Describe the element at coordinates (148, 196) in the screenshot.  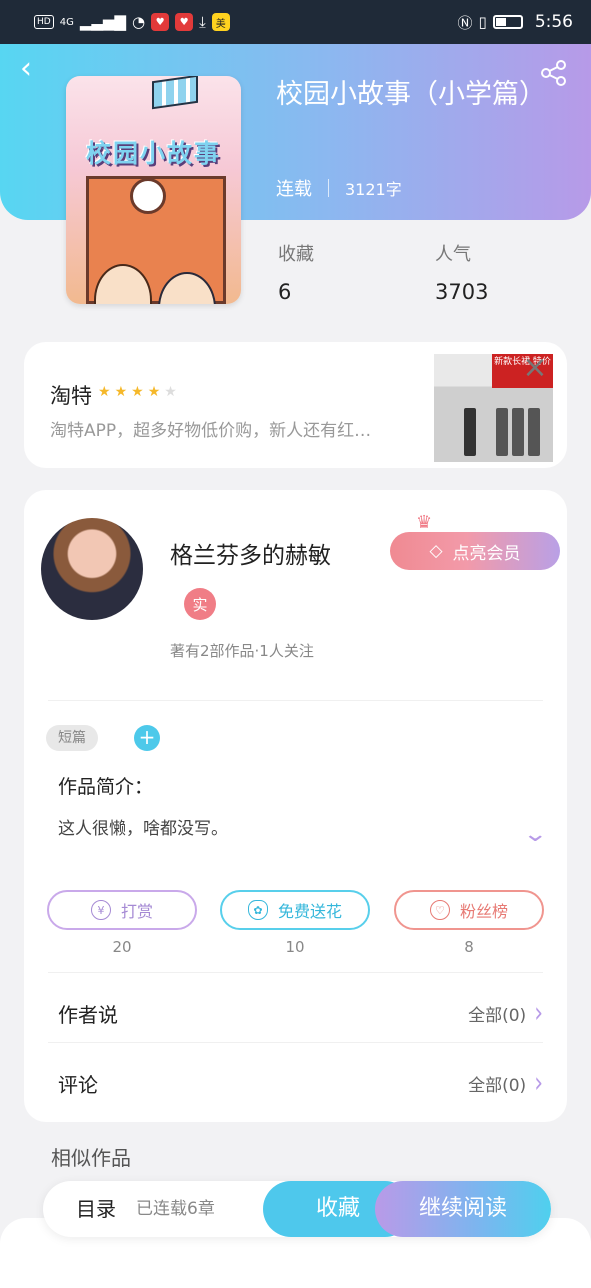
I see `clock-illustration` at that location.